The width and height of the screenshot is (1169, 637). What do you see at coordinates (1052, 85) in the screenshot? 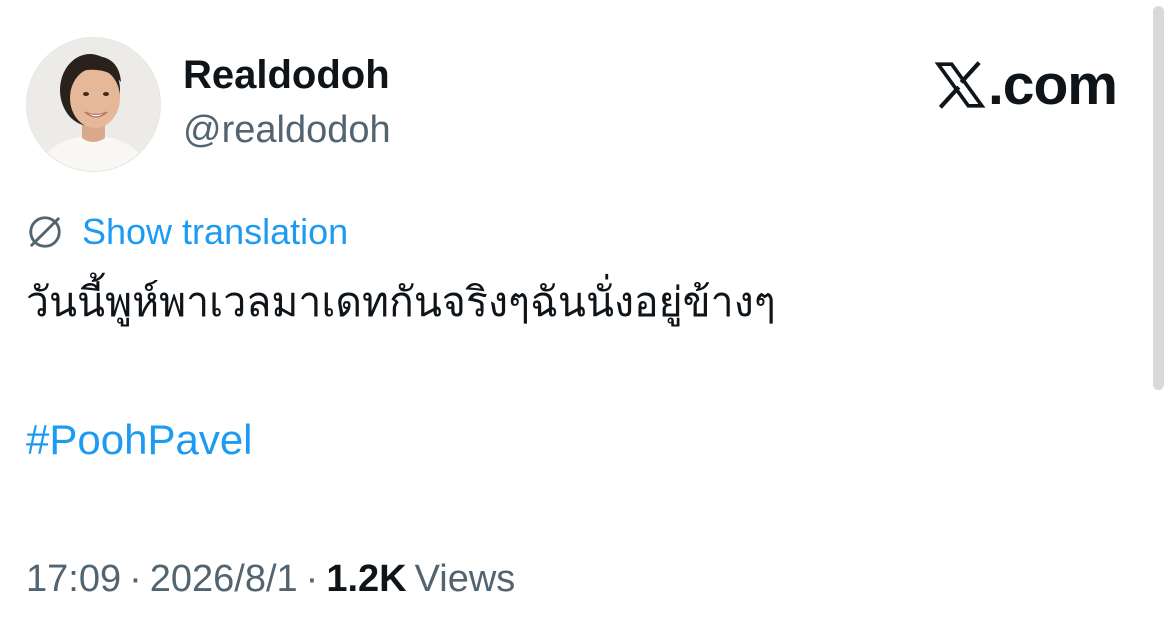
I see `brand-text: .com` at bounding box center [1052, 85].